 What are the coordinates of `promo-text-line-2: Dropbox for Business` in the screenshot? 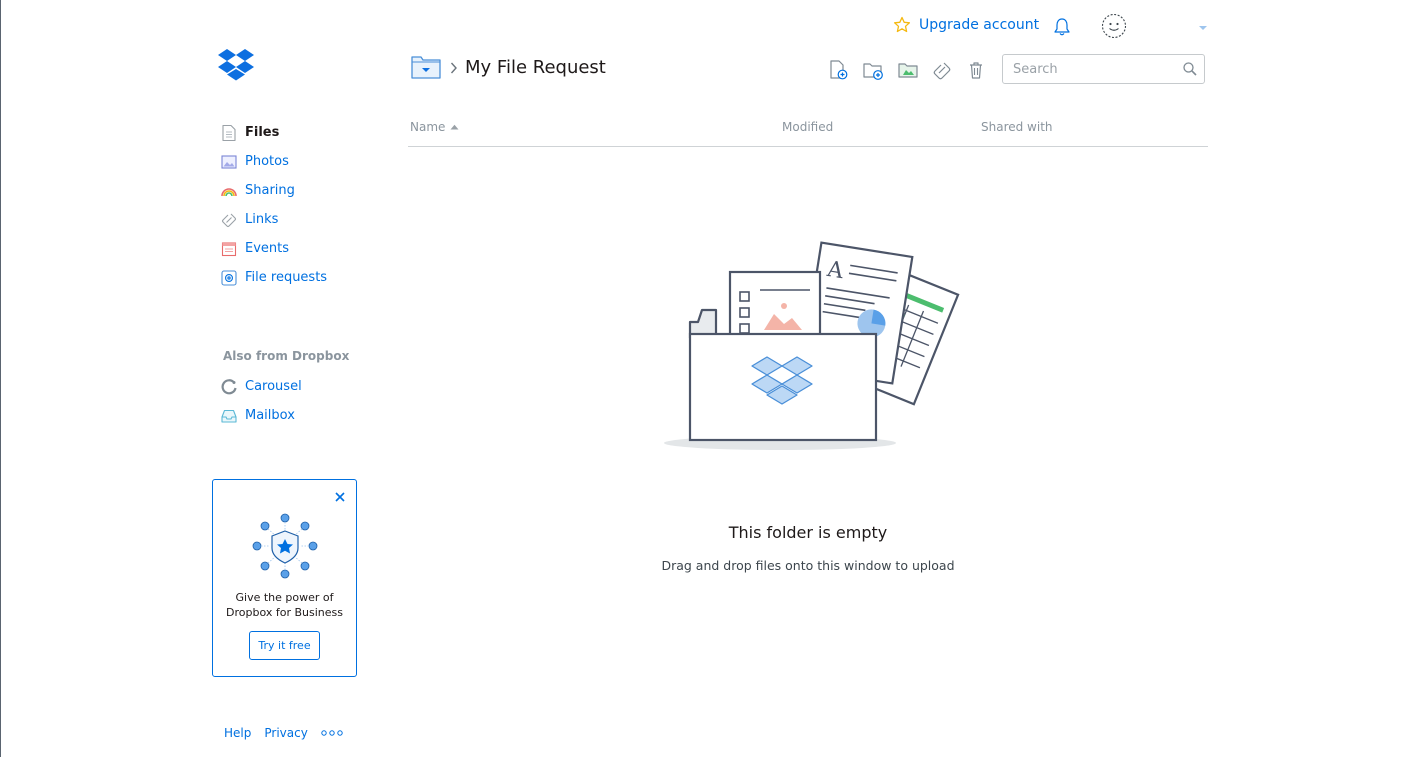 It's located at (284, 612).